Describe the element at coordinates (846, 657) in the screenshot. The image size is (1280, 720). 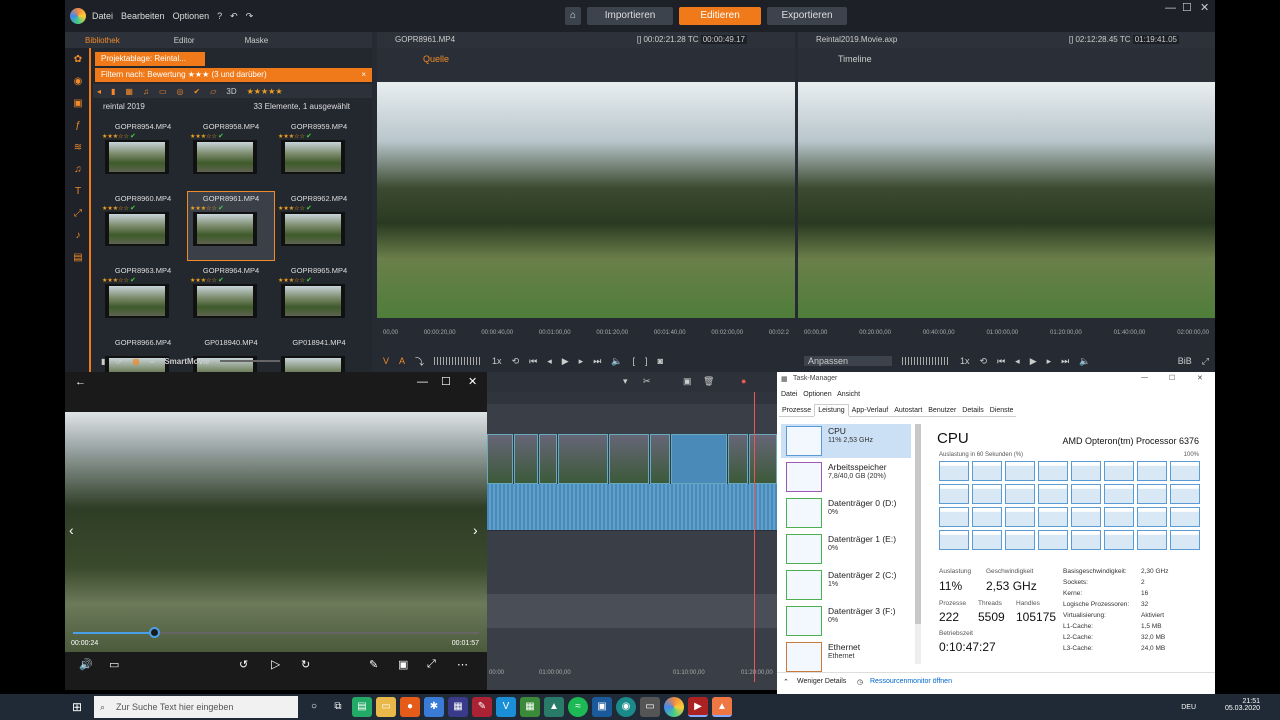
I see `resource-item: Ethernet Ethernet` at that location.